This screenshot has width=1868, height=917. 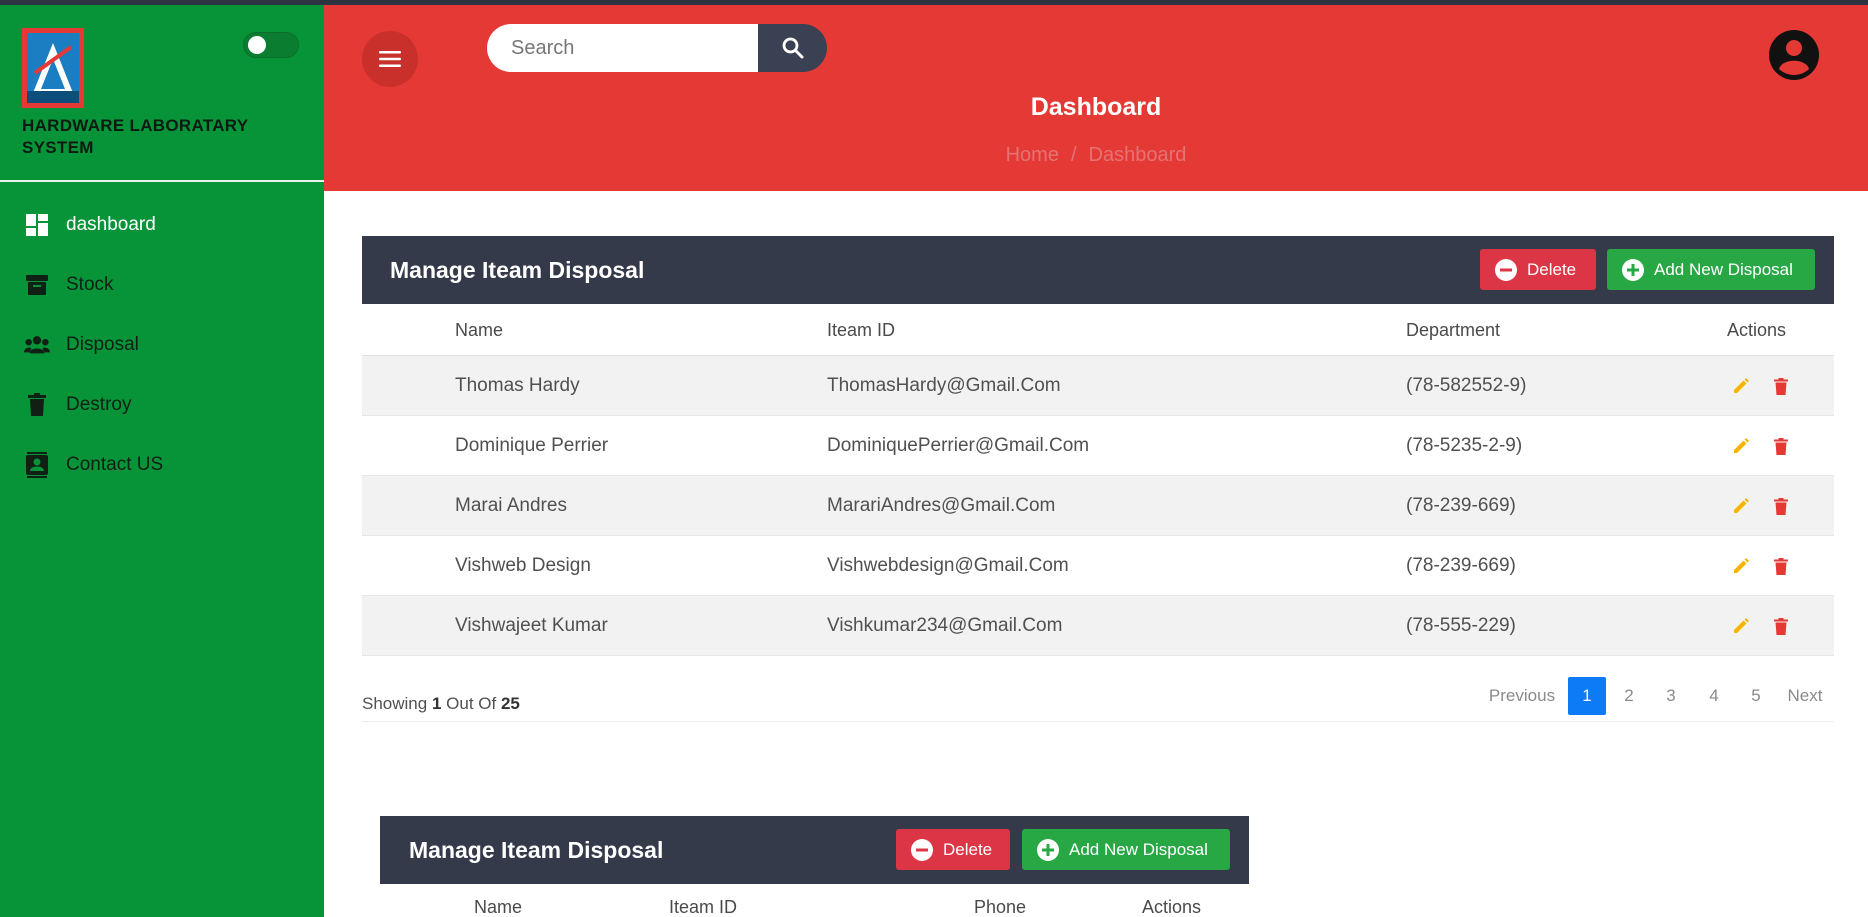 What do you see at coordinates (1805, 696) in the screenshot?
I see `pagination-next: Next` at bounding box center [1805, 696].